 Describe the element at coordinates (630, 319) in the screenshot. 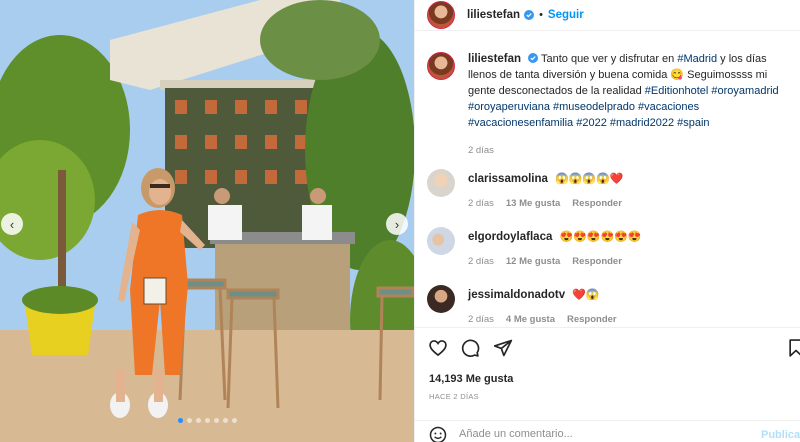

I see `comment-meta: 2 días 4 Me gusta Responder` at that location.